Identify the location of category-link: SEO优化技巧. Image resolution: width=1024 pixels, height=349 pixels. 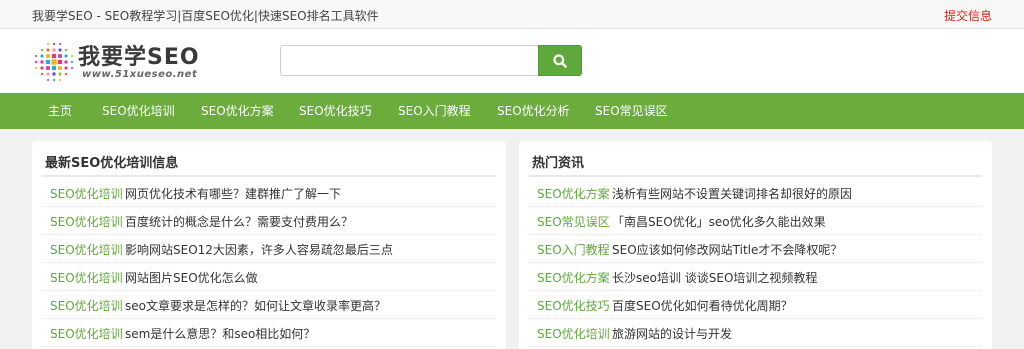
(573, 305).